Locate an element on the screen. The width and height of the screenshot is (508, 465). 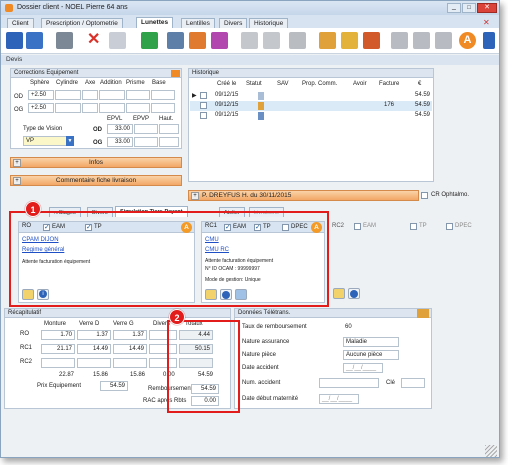
delete-icon: ✕ is located at coordinates (95, 40).